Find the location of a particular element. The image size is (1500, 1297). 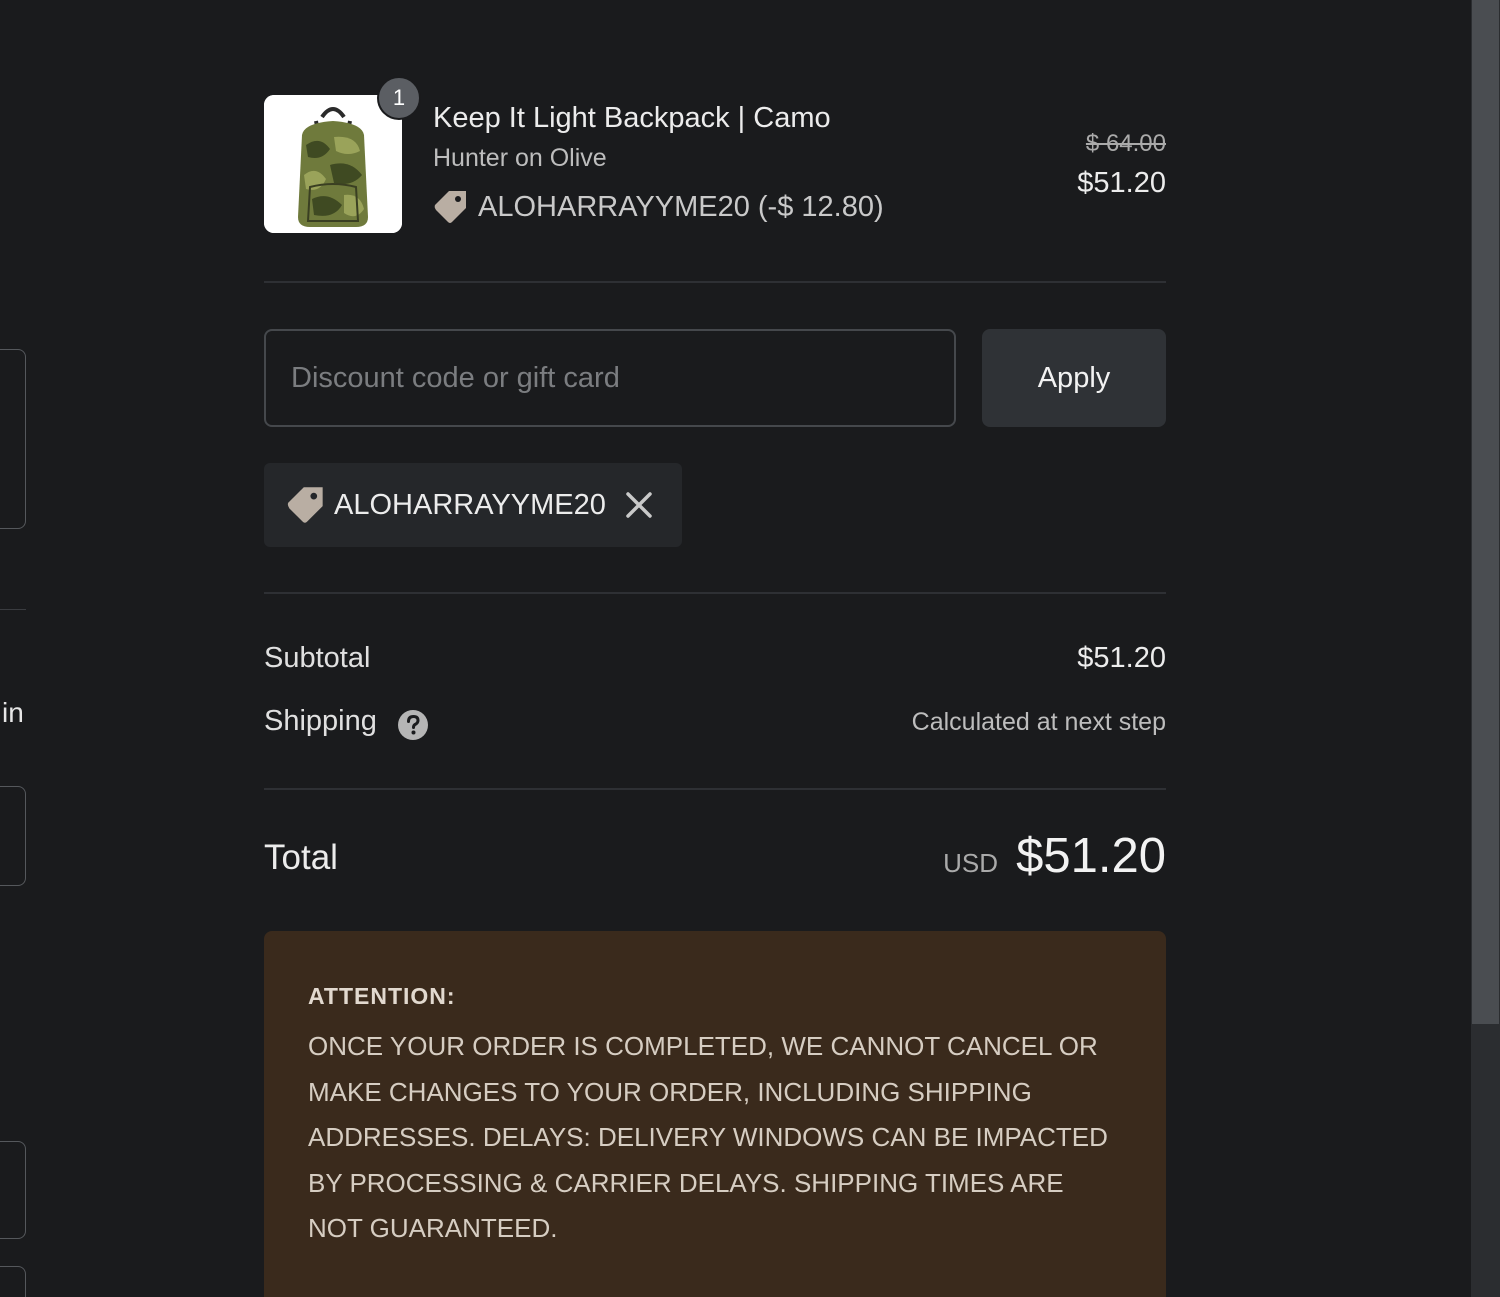

total-amount: $51.20 is located at coordinates (1091, 856).